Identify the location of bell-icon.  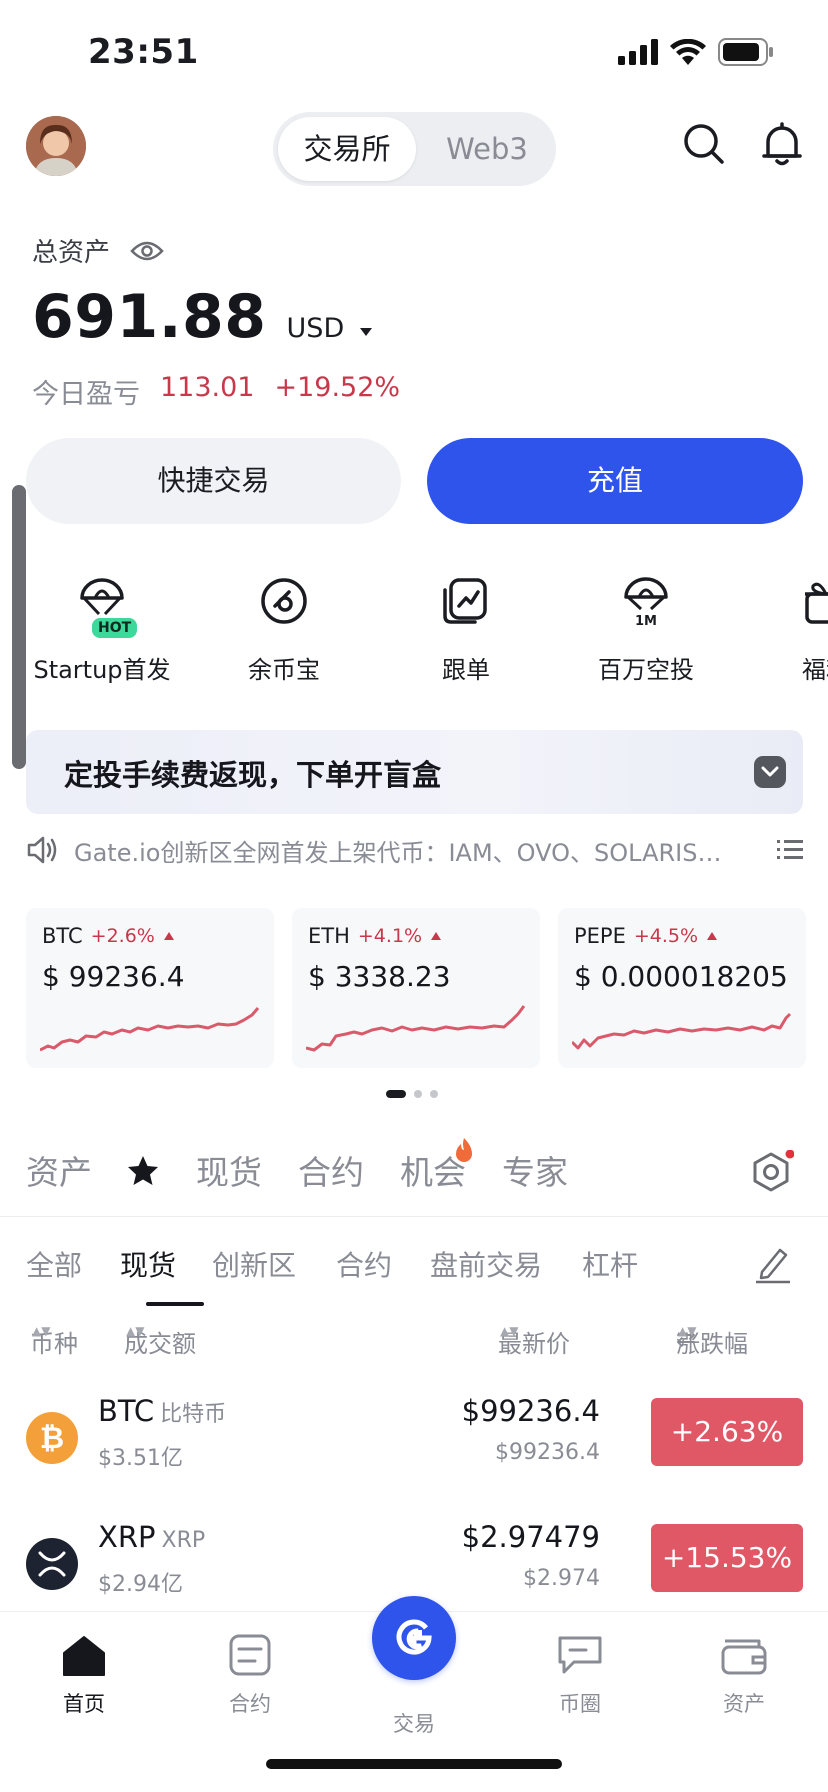
(782, 144).